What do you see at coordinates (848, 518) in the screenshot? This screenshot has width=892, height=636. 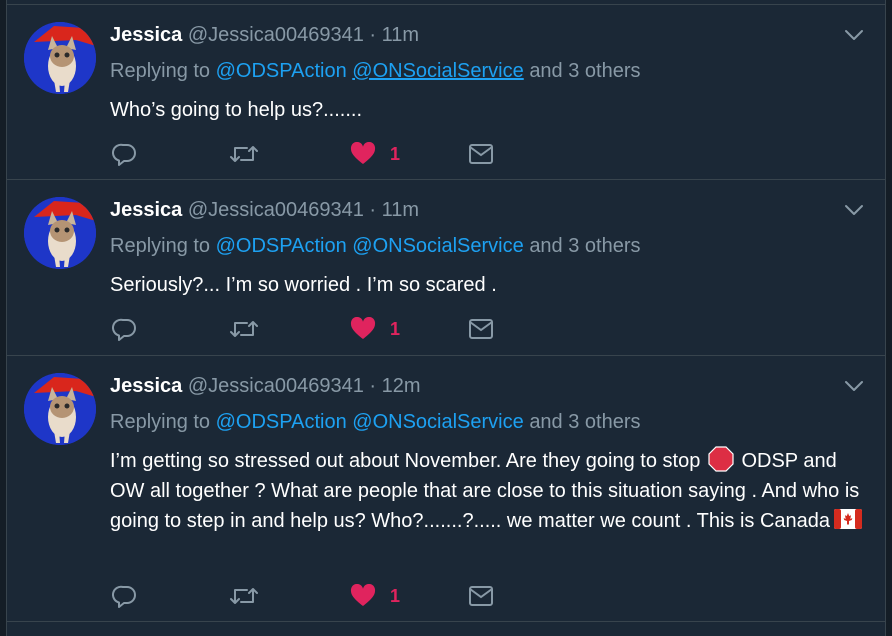 I see `canada-flag-emoji` at bounding box center [848, 518].